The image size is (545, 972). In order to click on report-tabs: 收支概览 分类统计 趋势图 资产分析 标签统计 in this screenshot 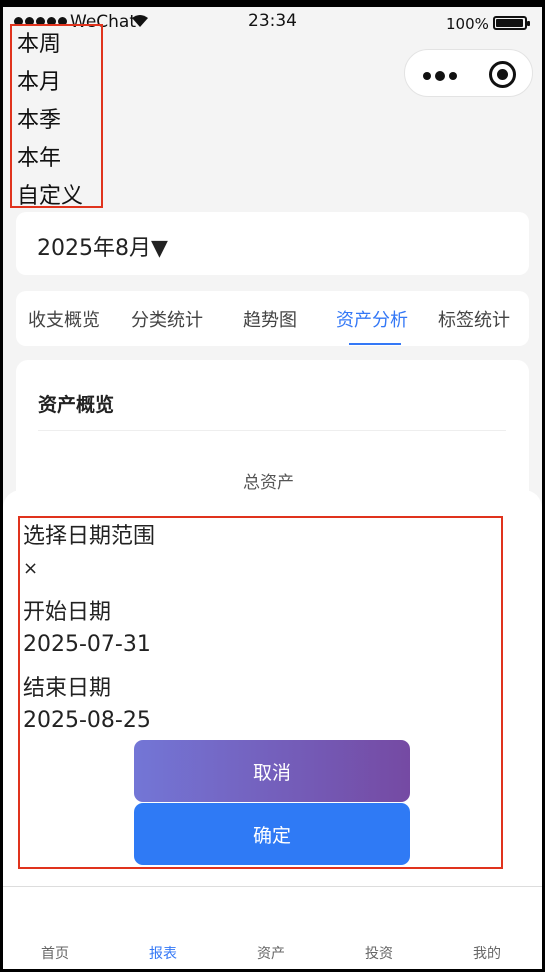, I will do `click(272, 318)`.